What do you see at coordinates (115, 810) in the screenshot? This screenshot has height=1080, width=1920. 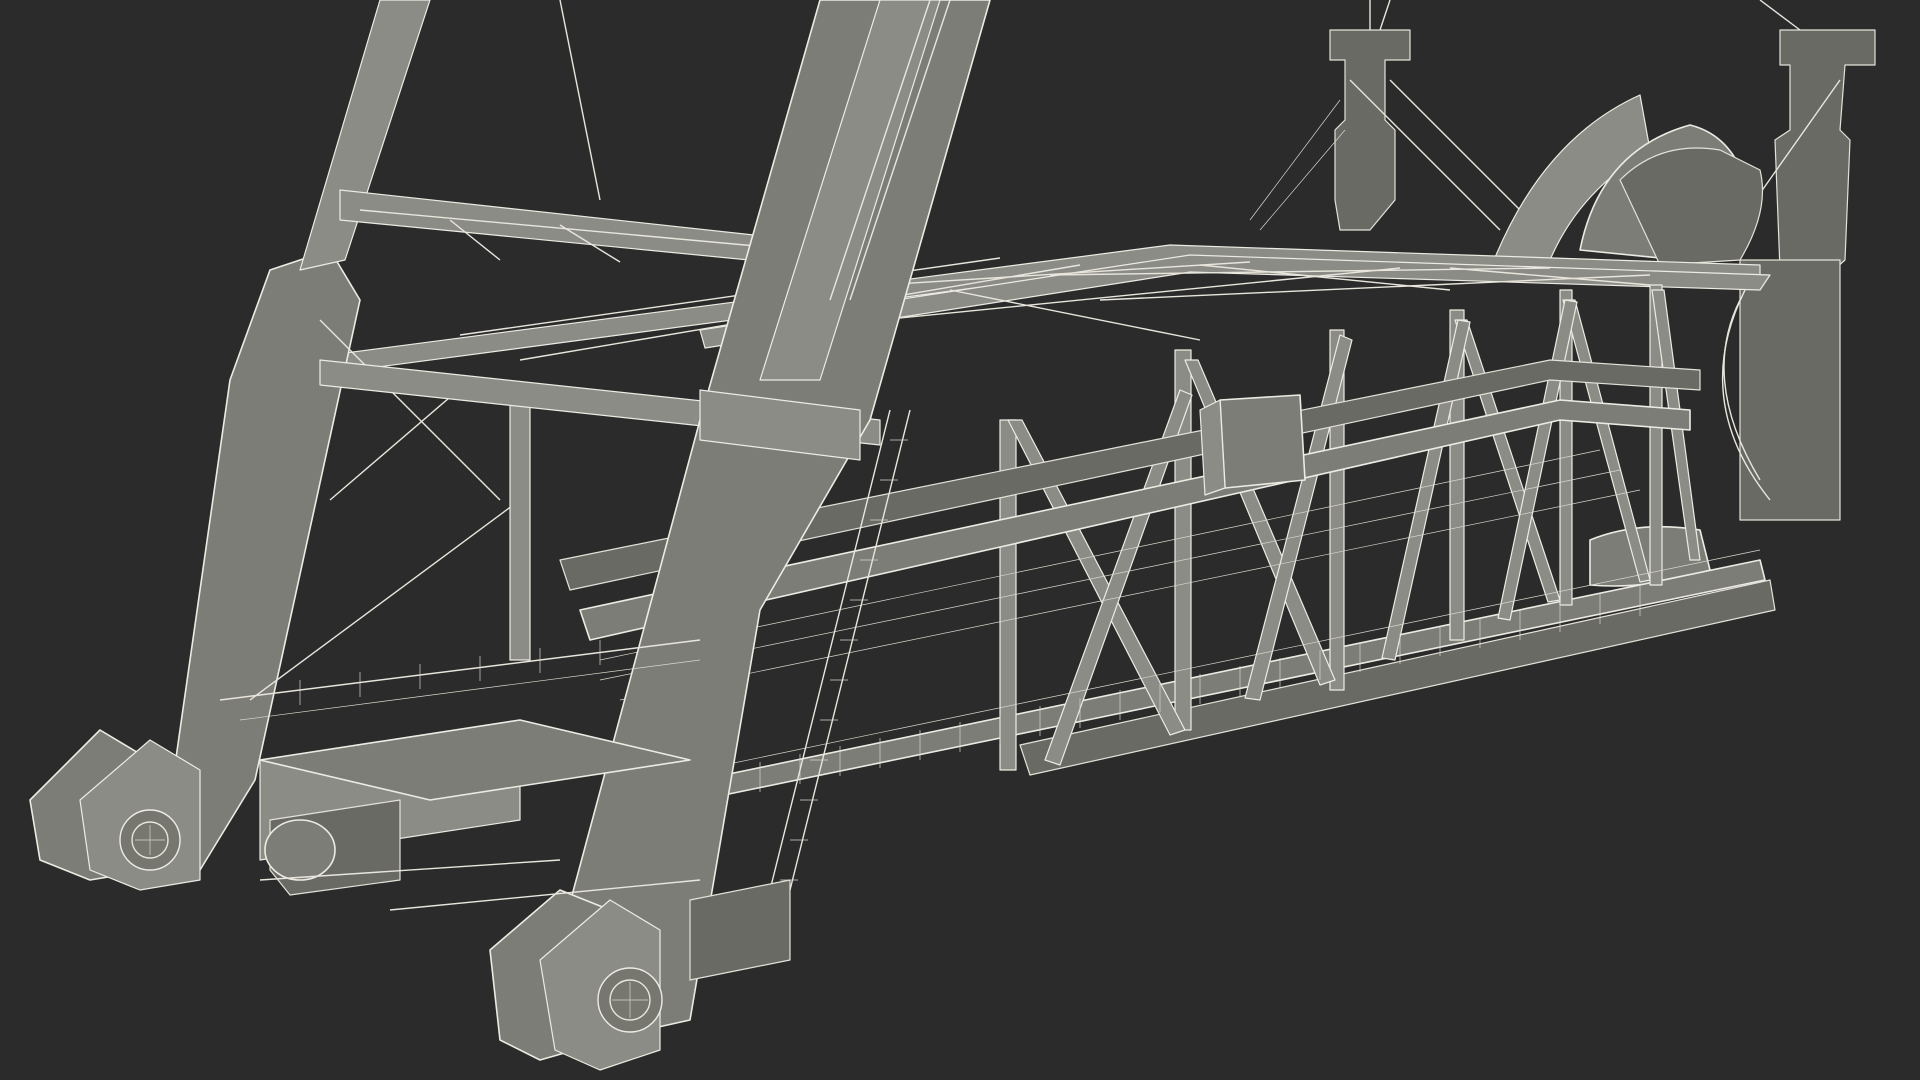 I see `hinge-hub-left` at bounding box center [115, 810].